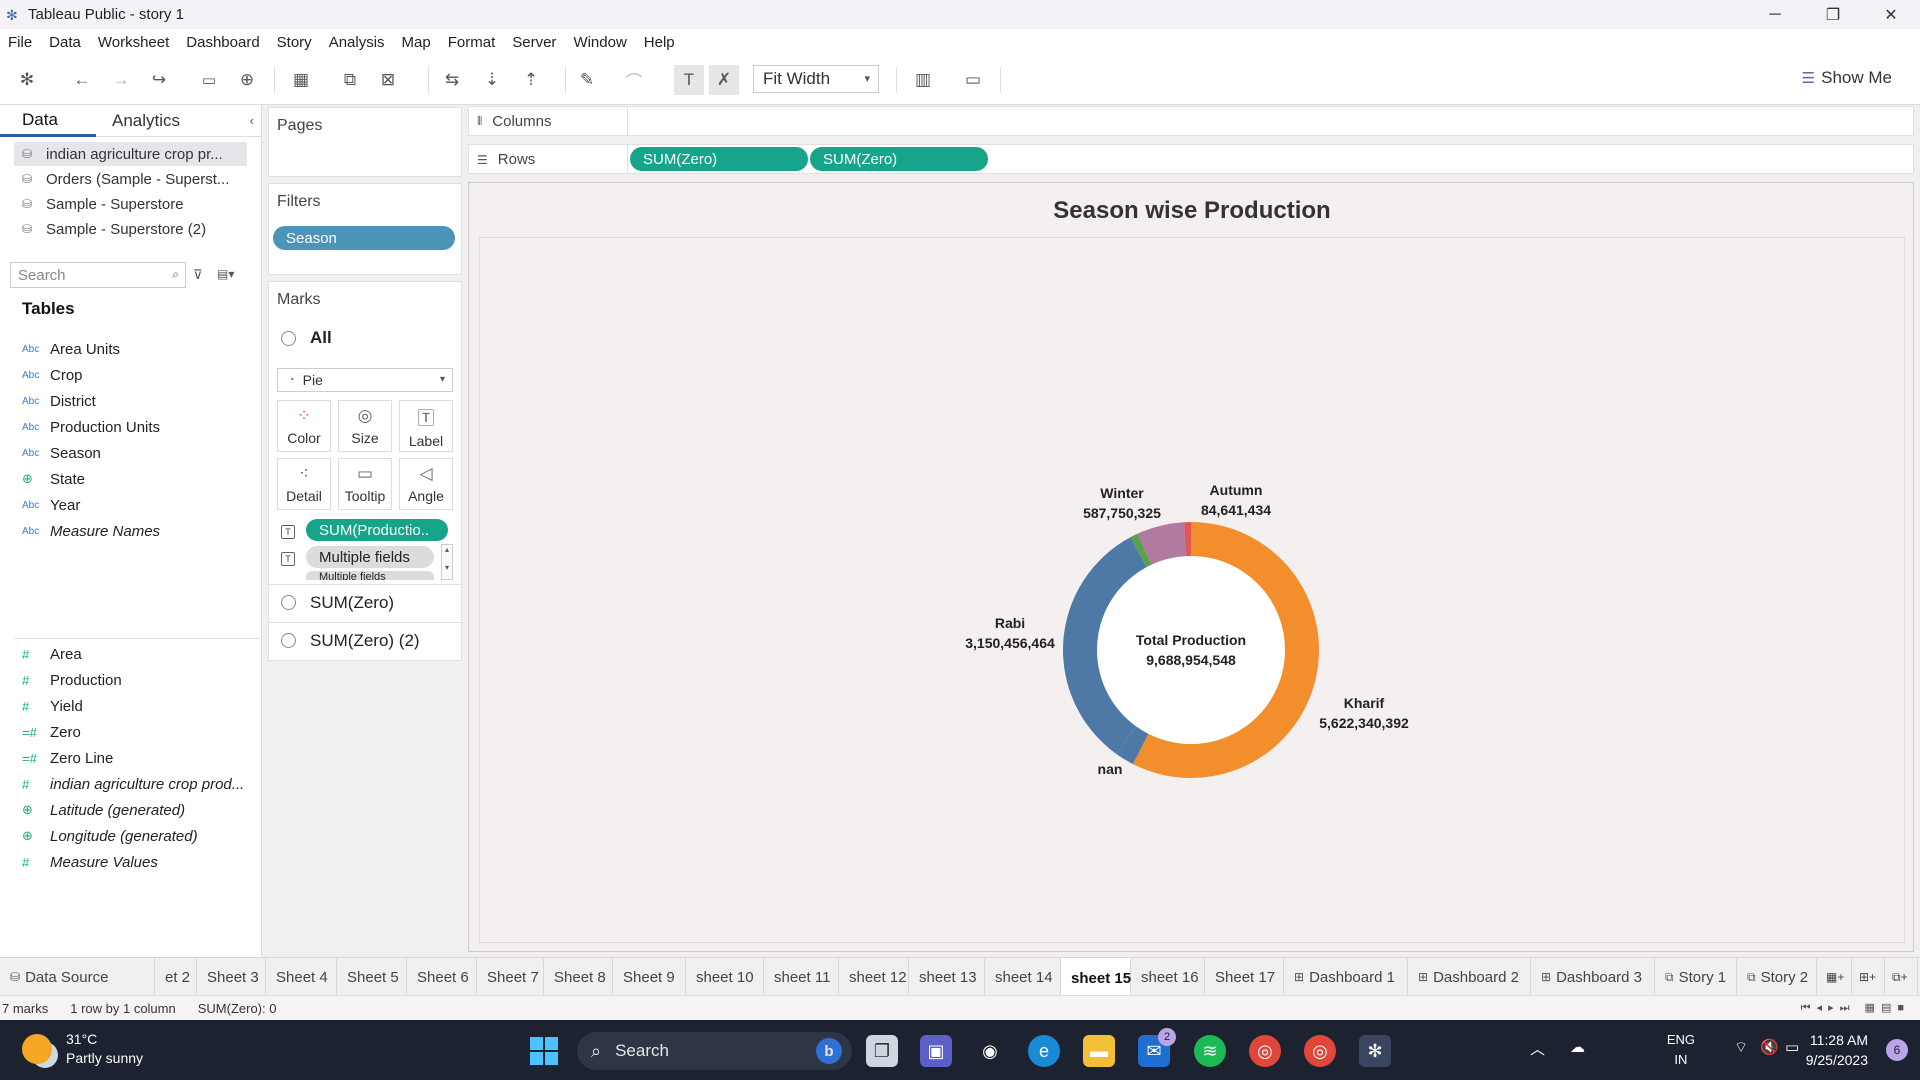  What do you see at coordinates (357, 42) in the screenshot?
I see `menu-analysis: Analysis` at bounding box center [357, 42].